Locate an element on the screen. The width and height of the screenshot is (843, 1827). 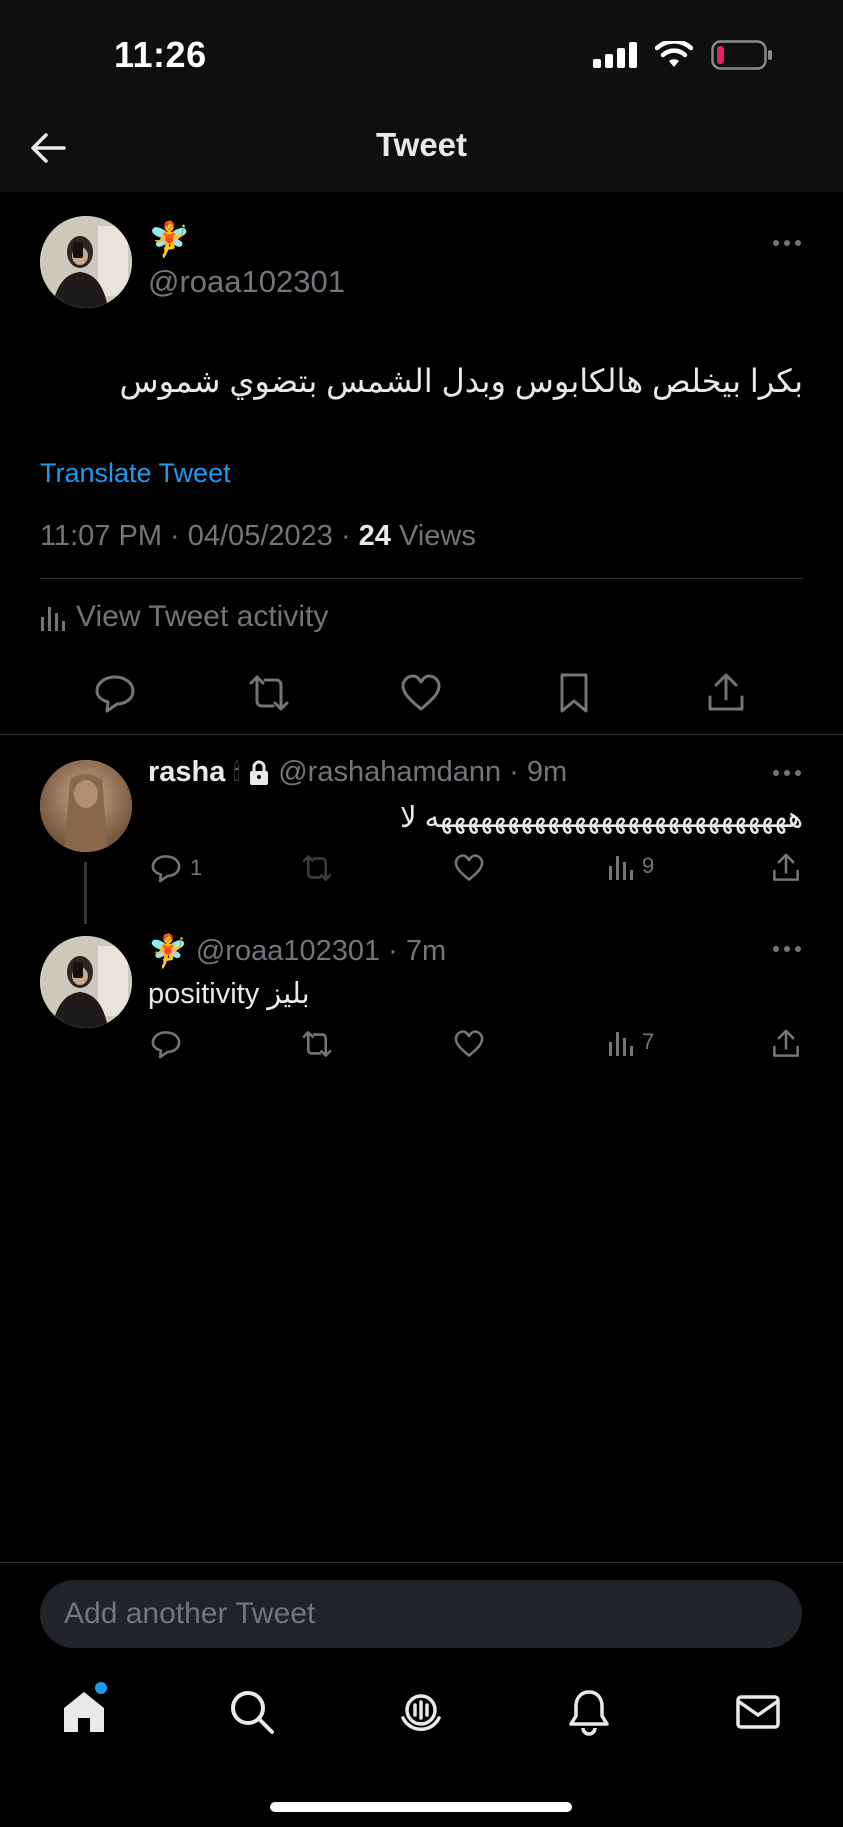
home-indicator is located at coordinates (421, 1807).